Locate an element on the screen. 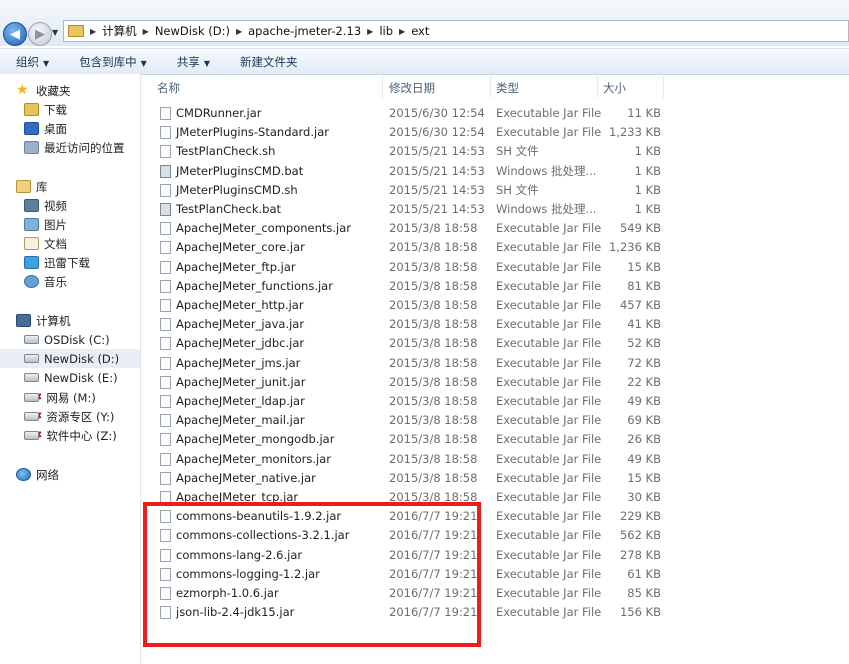  organize-button: 组织 ▼ is located at coordinates (32, 62).